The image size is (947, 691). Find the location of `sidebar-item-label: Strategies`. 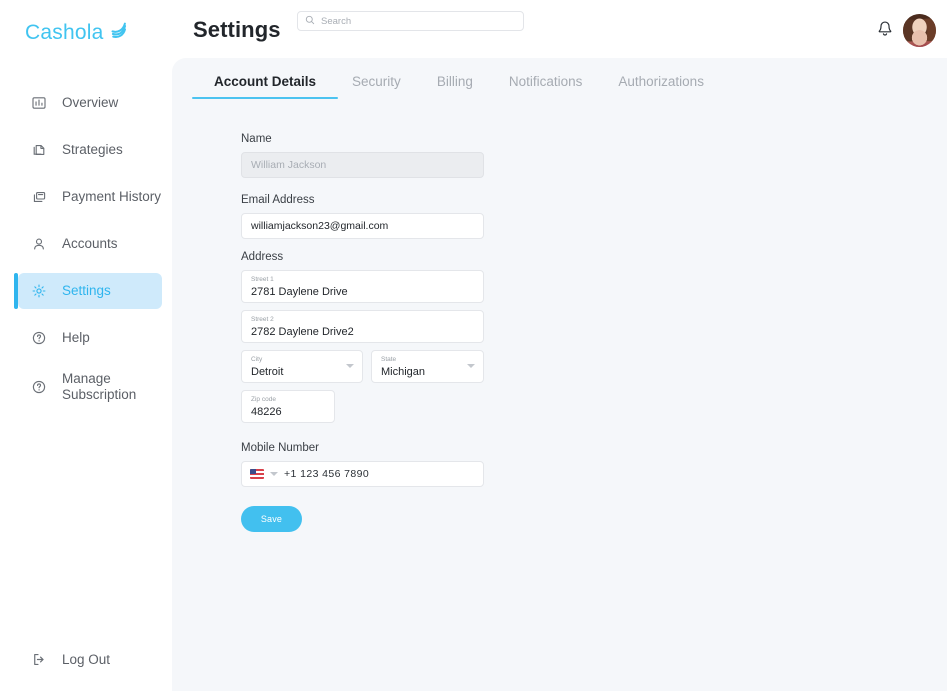

sidebar-item-label: Strategies is located at coordinates (92, 150).